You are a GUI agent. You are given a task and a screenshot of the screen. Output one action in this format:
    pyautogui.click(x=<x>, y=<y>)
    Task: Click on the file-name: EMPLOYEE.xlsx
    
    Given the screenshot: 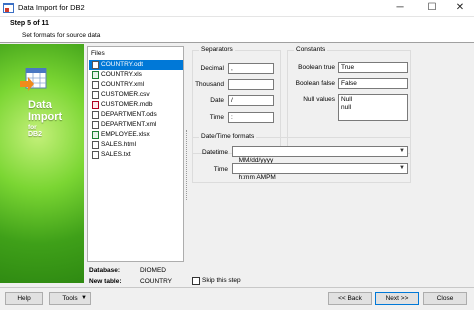 What is the action you would take?
    pyautogui.click(x=125, y=134)
    